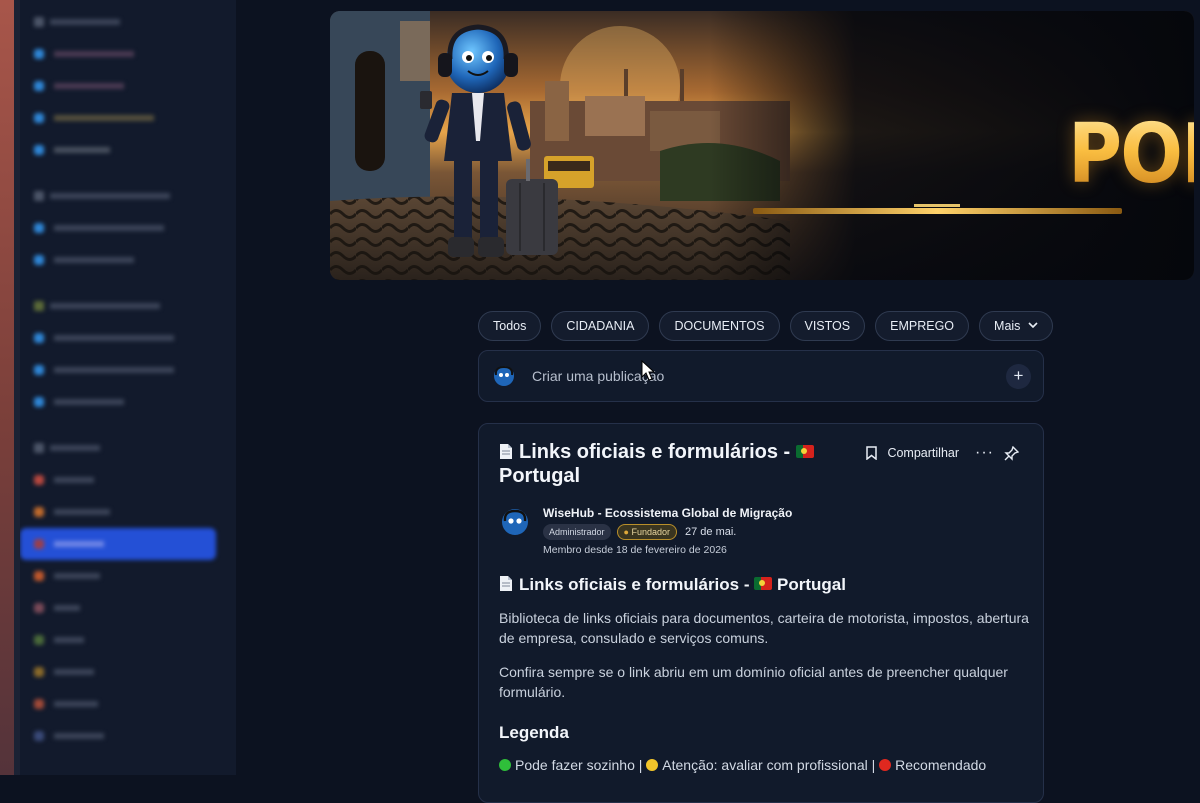  Describe the element at coordinates (984, 453) in the screenshot. I see `more-options-icon: ···` at that location.